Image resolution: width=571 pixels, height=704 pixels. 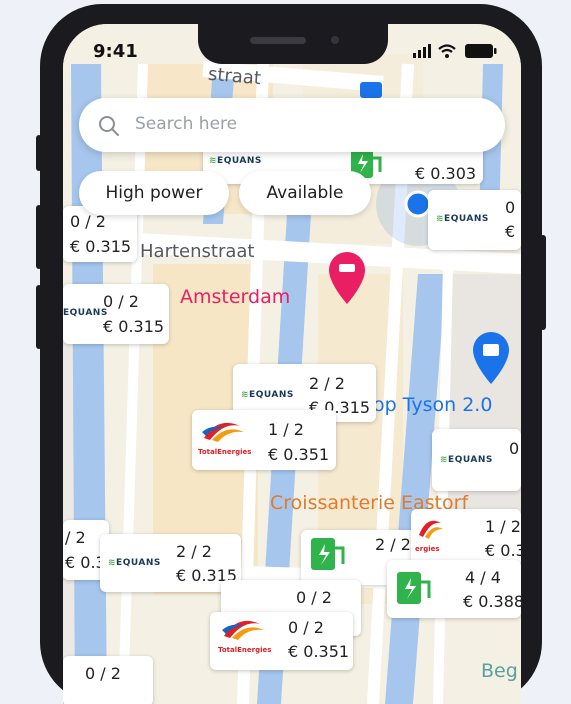 I want to click on station-card: ≋EQUANS 0 €, so click(x=474, y=220).